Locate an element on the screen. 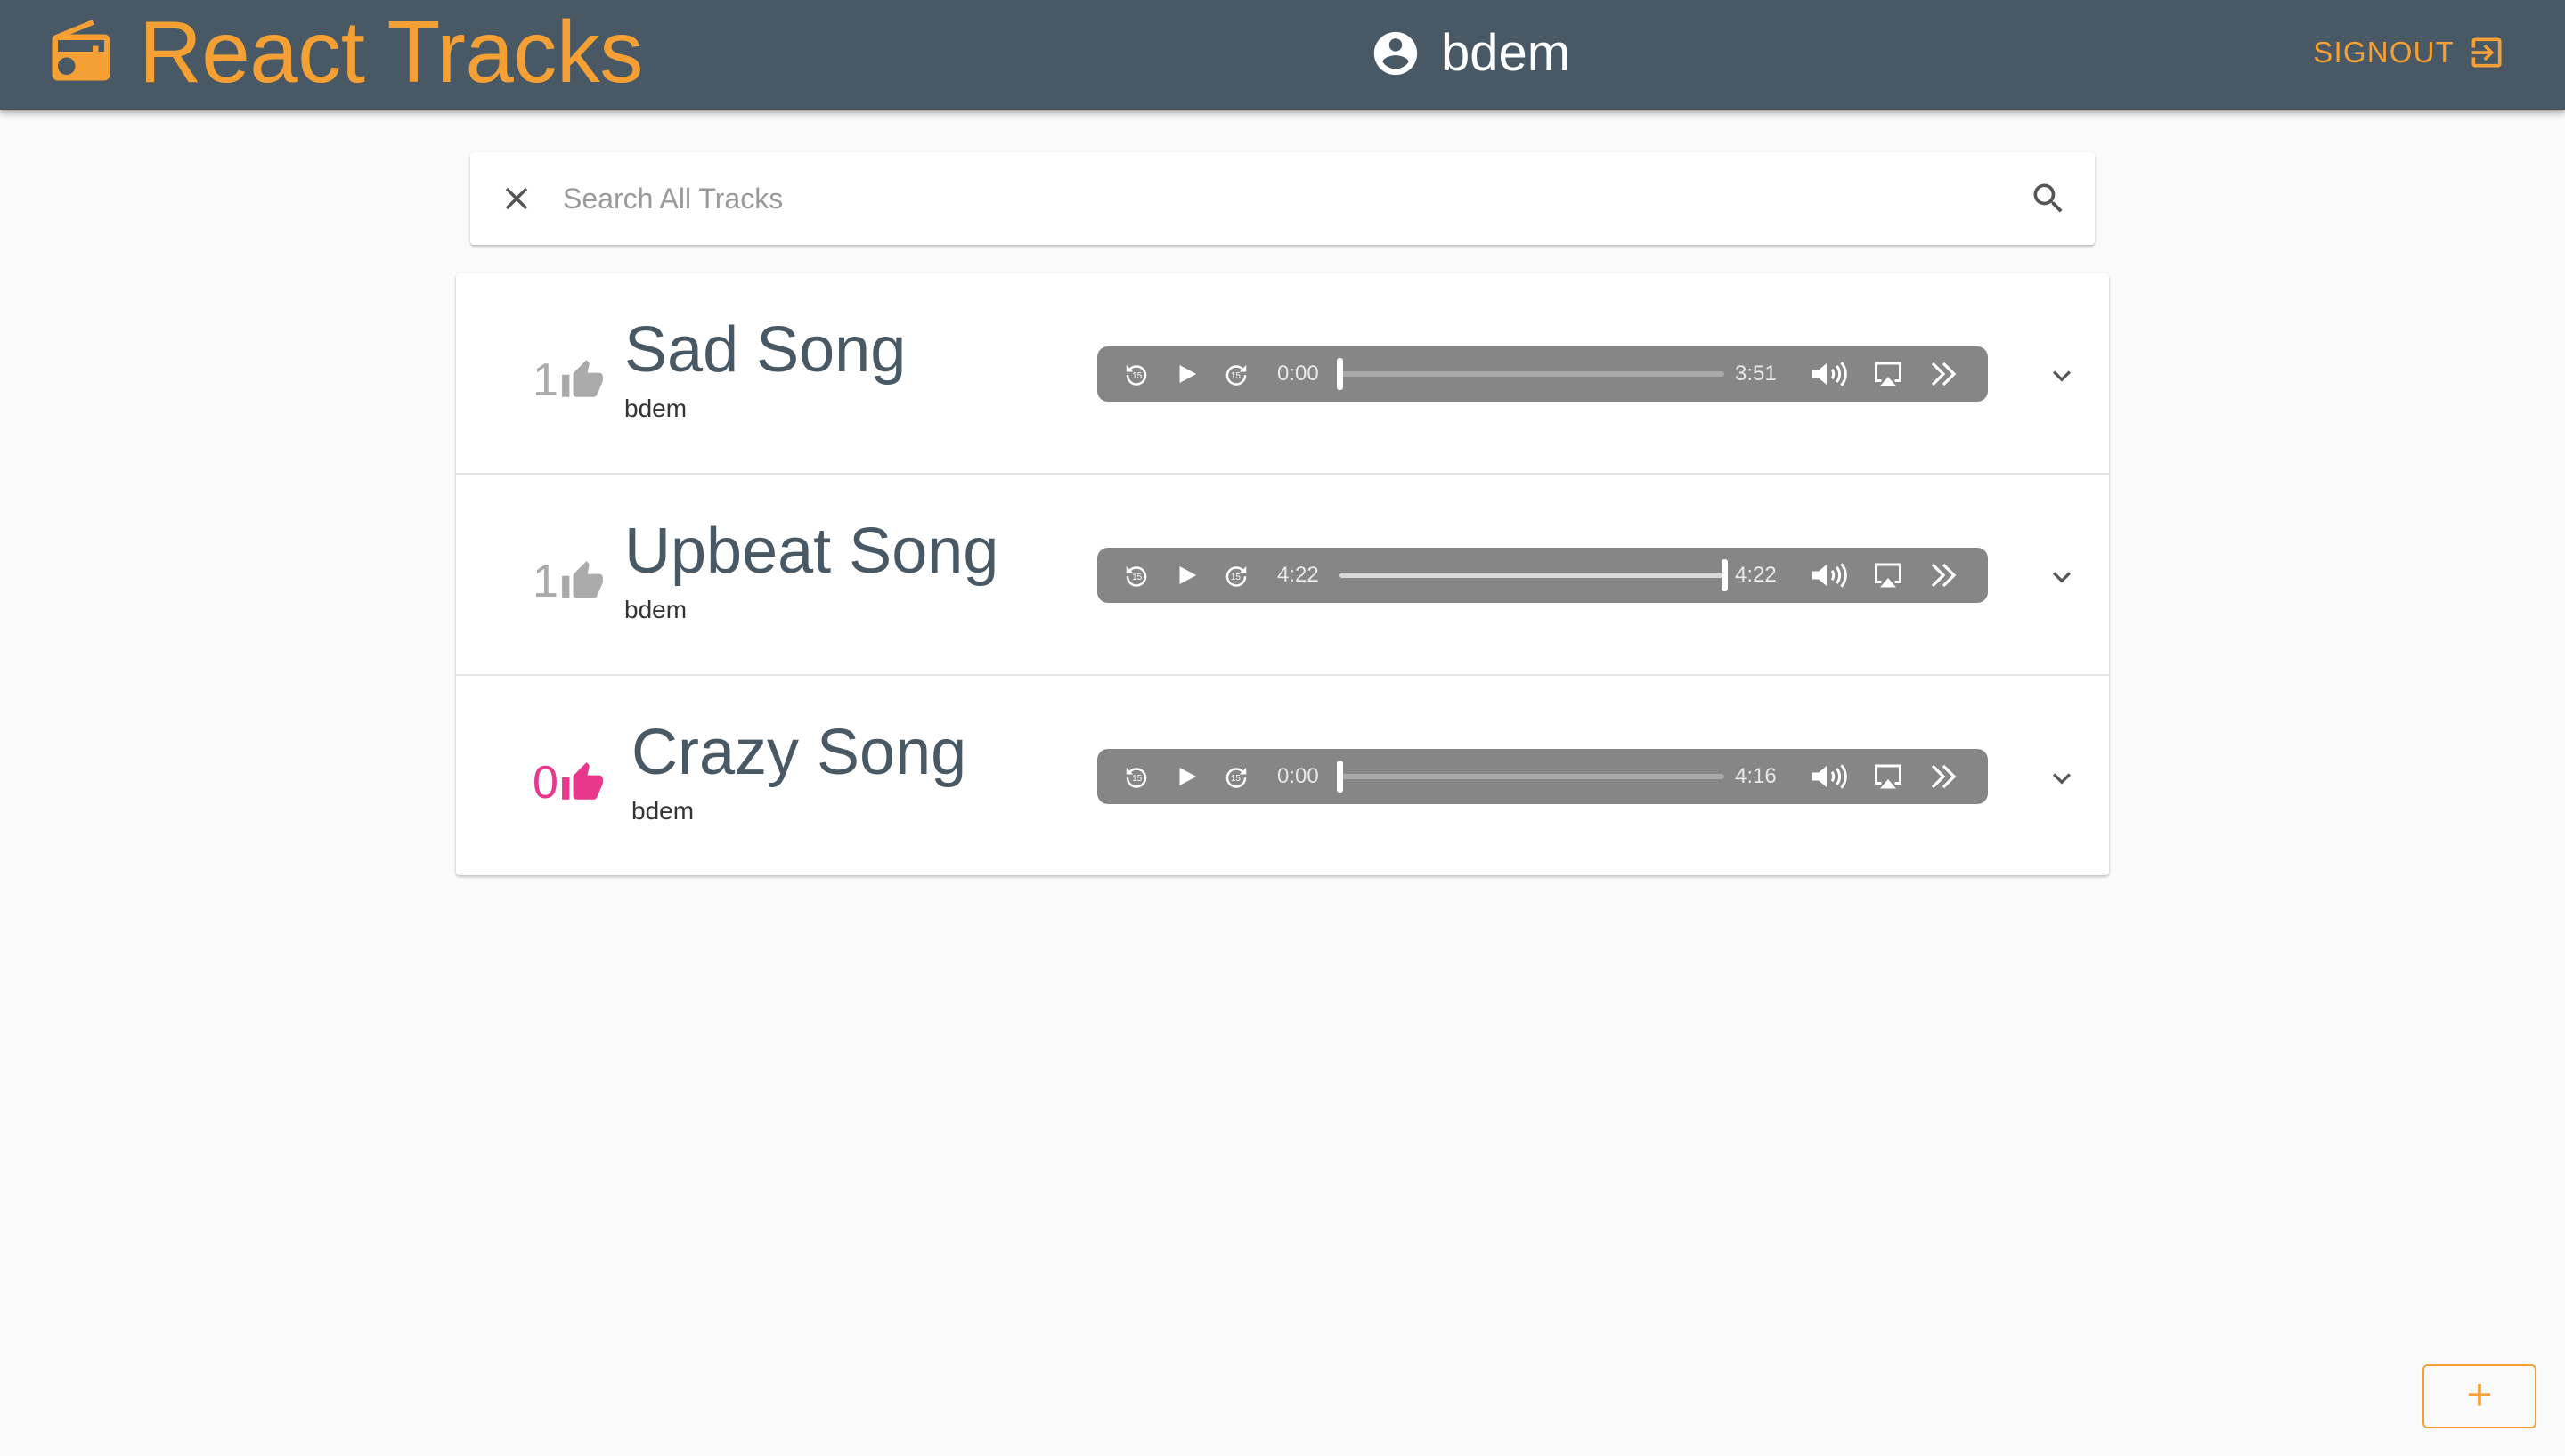 This screenshot has width=2565, height=1456. track-info: Upbeat Song bdem is located at coordinates (811, 571).